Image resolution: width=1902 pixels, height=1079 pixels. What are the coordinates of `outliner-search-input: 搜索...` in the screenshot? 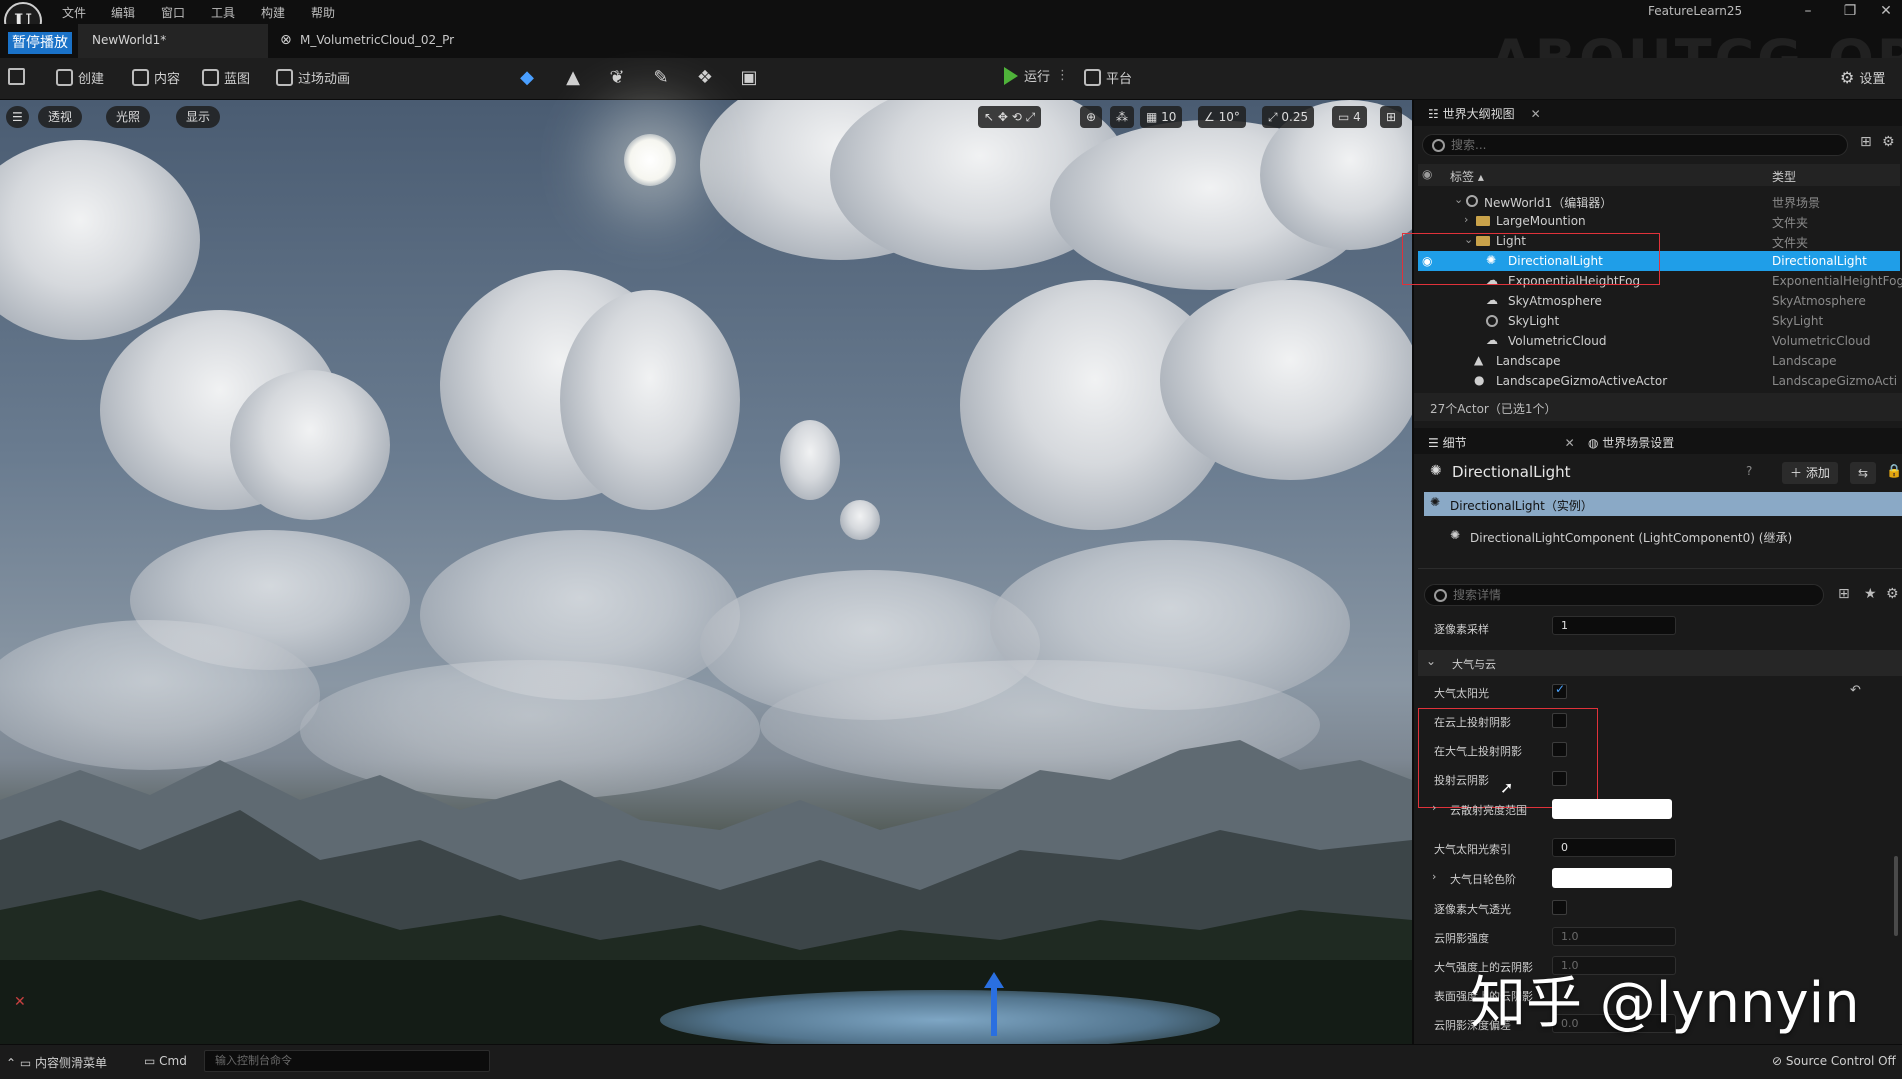 It's located at (1635, 145).